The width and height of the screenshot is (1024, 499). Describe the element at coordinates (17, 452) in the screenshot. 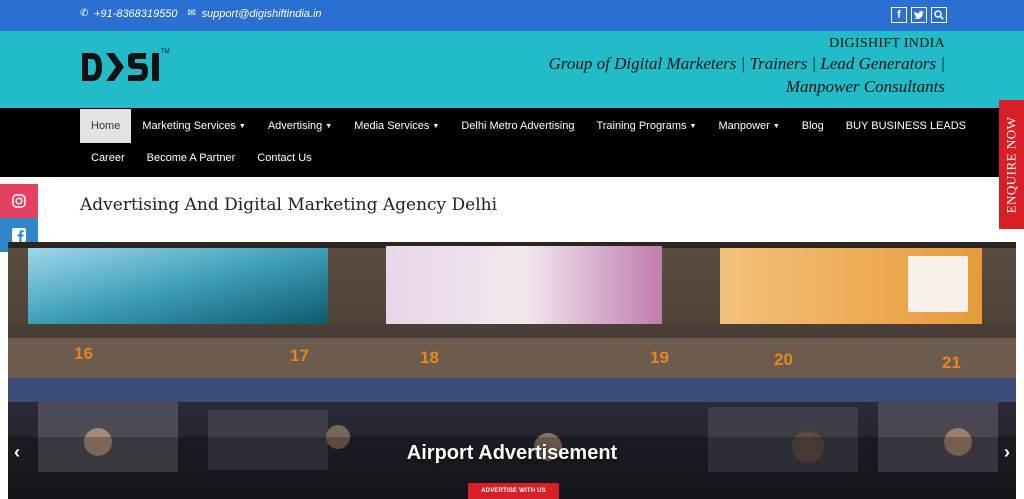

I see `chevron-left-icon: ‹` at that location.